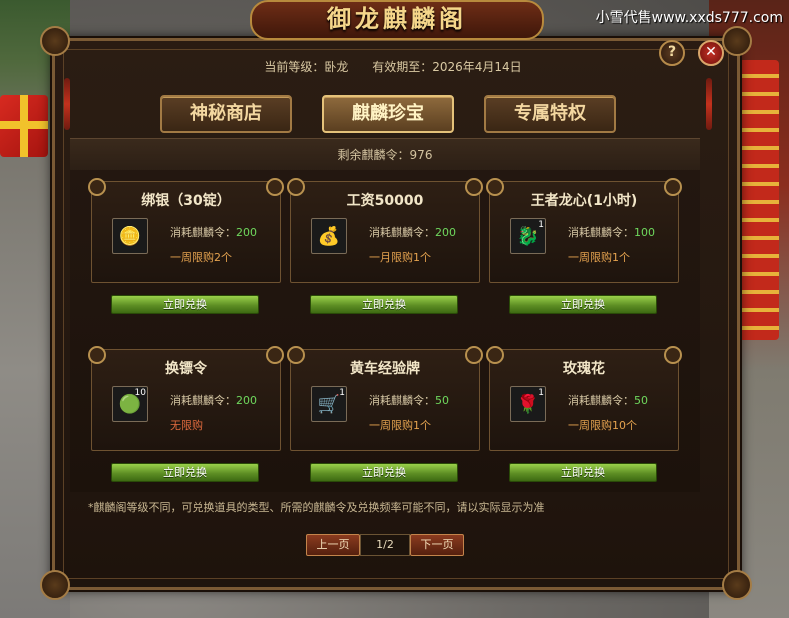  I want to click on item-name: 工资50000, so click(385, 201).